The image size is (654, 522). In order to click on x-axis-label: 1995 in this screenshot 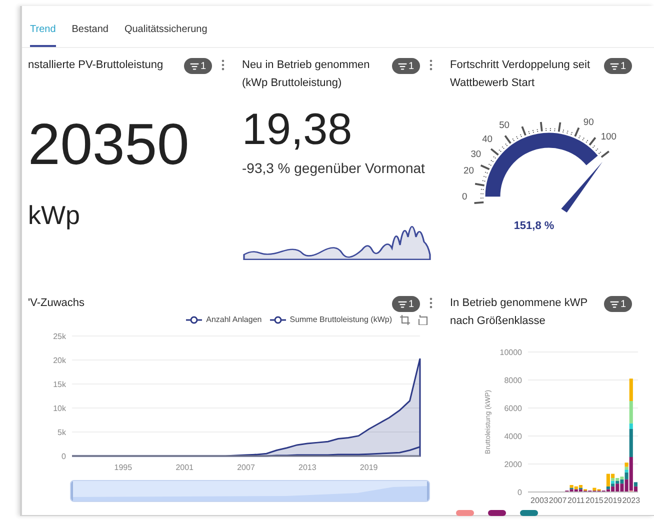, I will do `click(123, 467)`.